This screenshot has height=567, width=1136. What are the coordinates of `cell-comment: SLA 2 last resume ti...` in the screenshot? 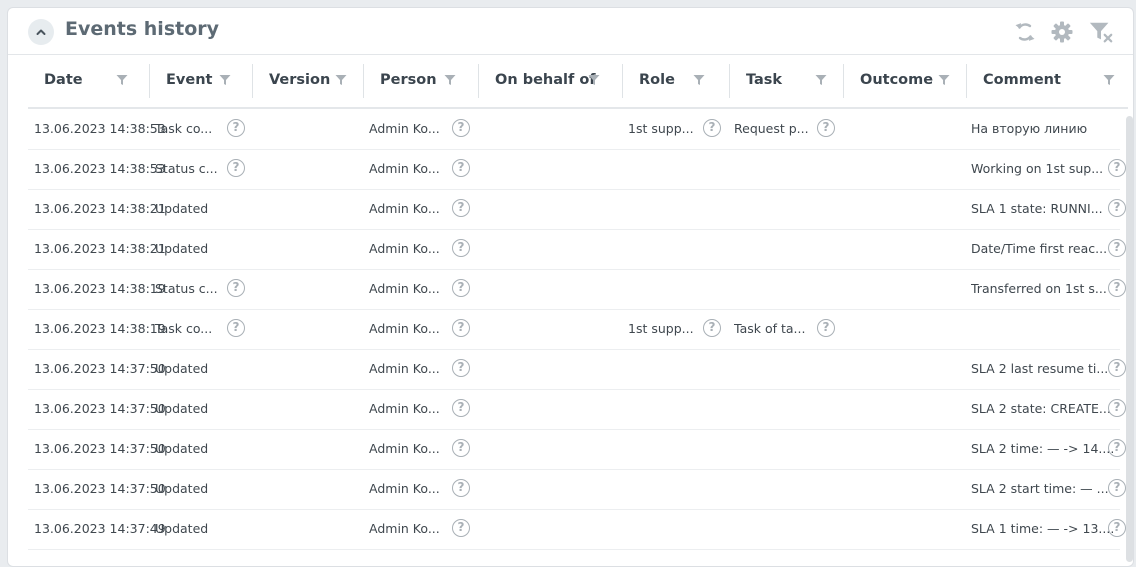 It's located at (1040, 368).